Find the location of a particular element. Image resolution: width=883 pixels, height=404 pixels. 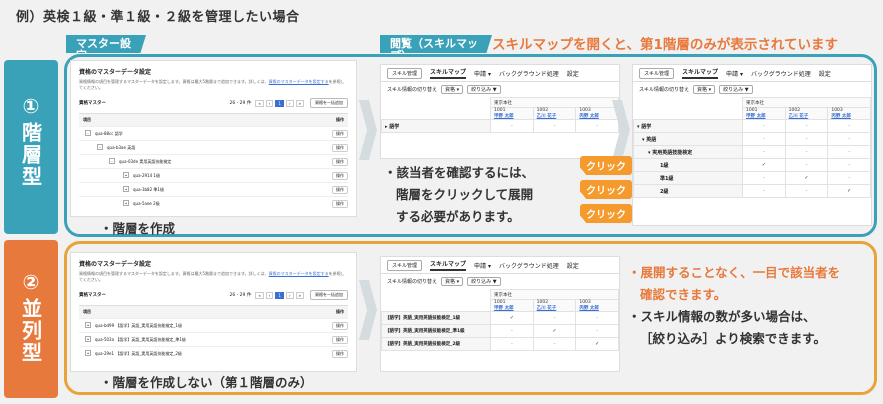

filter-label: 絞り込み is located at coordinates (733, 90).